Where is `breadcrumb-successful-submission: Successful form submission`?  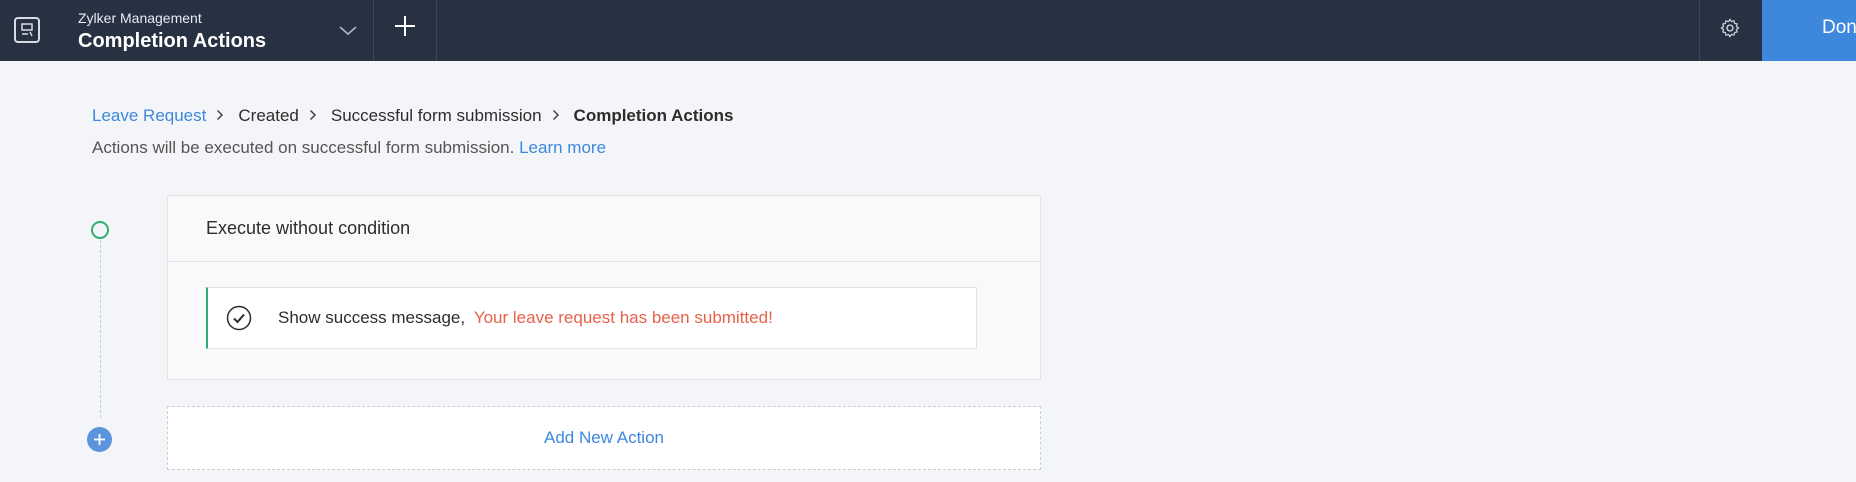 breadcrumb-successful-submission: Successful form submission is located at coordinates (436, 115).